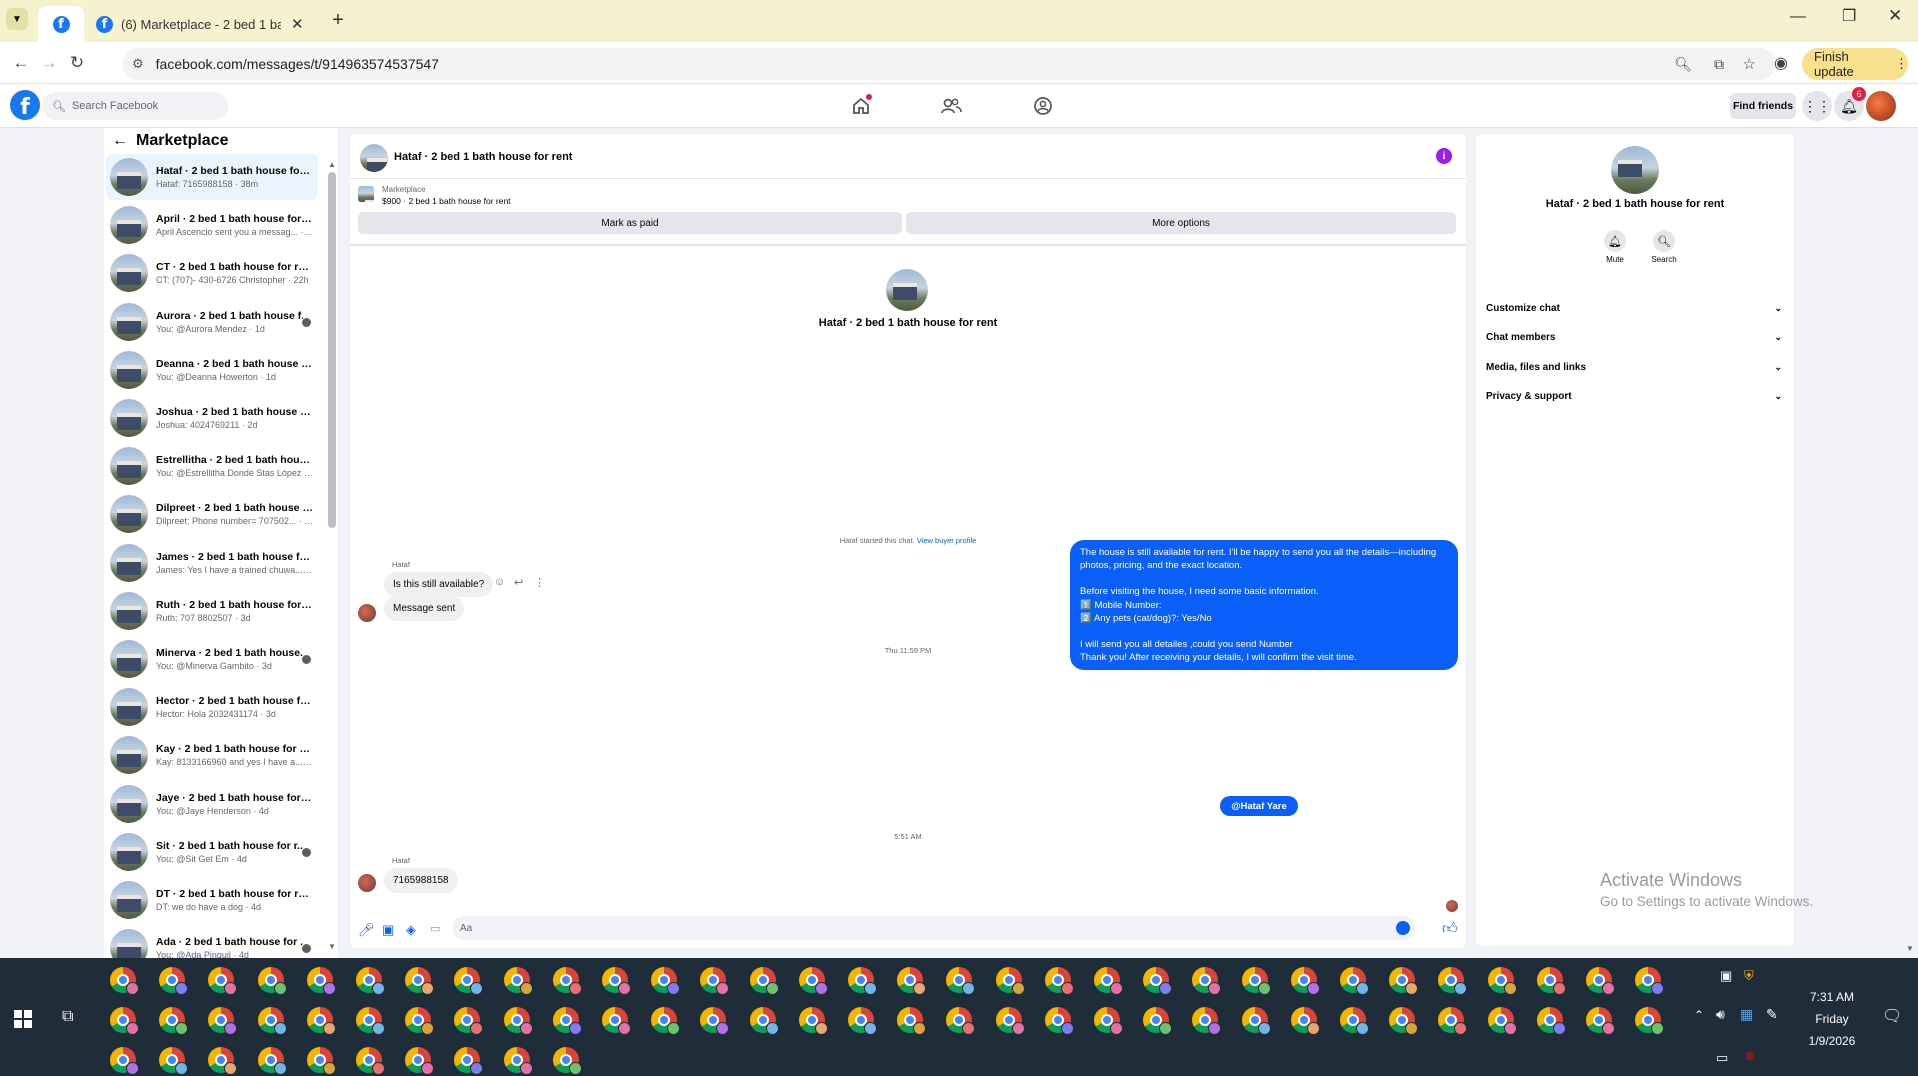 The image size is (1918, 1076). Describe the element at coordinates (946, 540) in the screenshot. I see `view-buyer-profile-link: View buyer profile` at that location.